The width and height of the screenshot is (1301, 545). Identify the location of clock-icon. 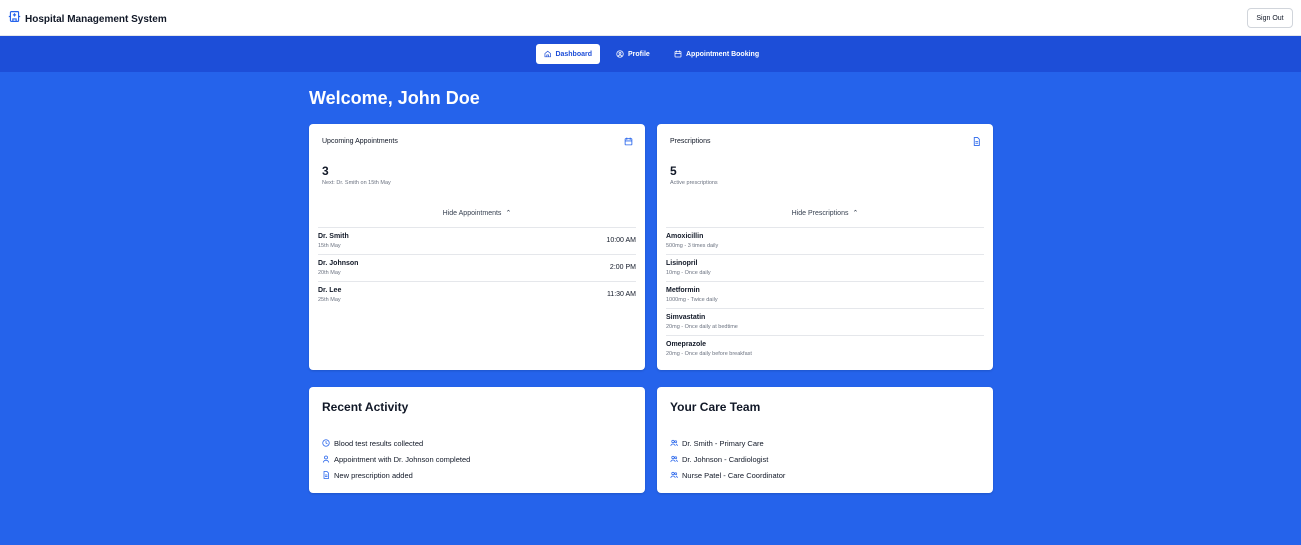
(326, 443).